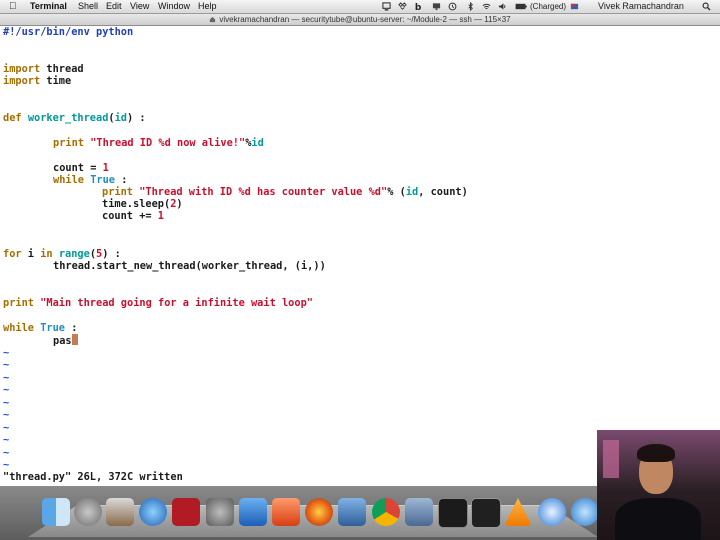 The width and height of the screenshot is (720, 540). What do you see at coordinates (56, 512) in the screenshot?
I see `finder-icon` at bounding box center [56, 512].